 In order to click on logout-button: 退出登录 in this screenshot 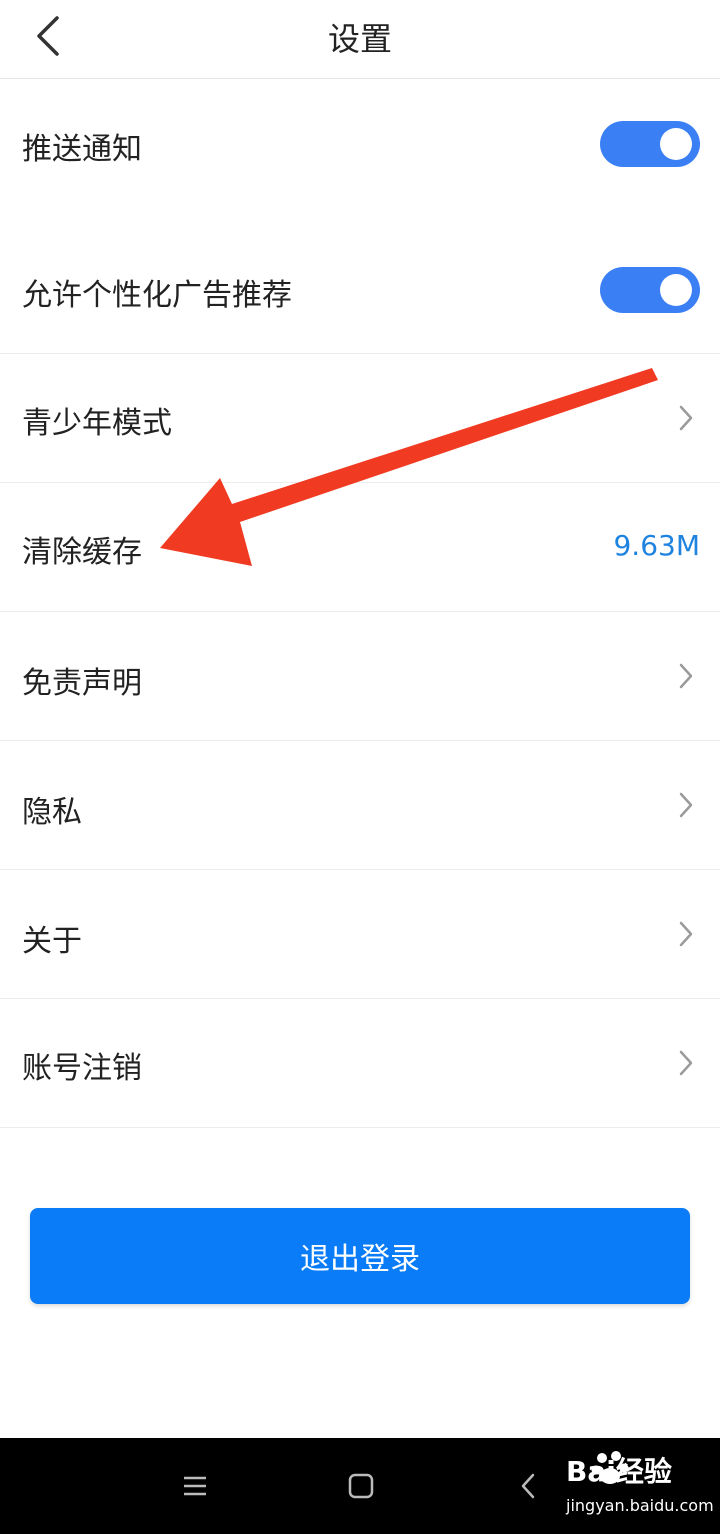, I will do `click(360, 1256)`.